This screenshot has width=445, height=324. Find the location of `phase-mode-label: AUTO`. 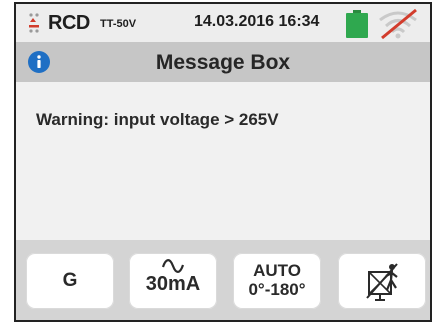

phase-mode-label: AUTO is located at coordinates (277, 270).